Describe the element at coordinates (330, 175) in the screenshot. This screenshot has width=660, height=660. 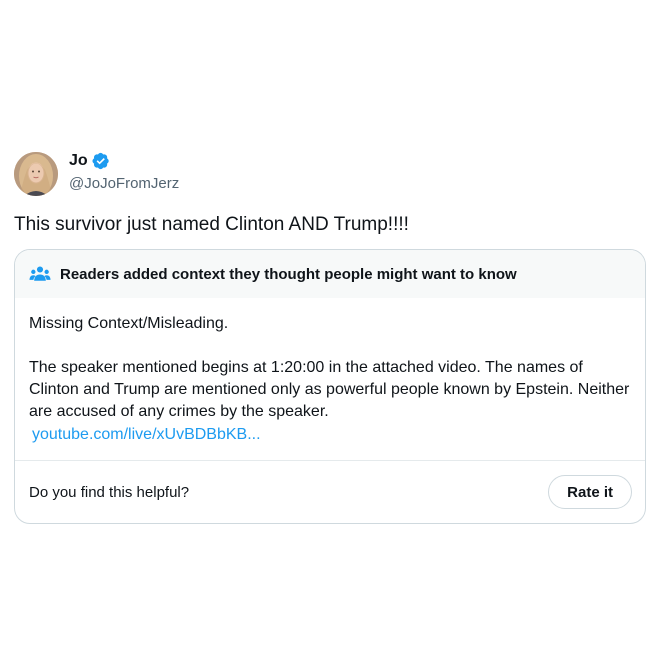
I see `tweet-header: Jo @JoJoFromJerz` at that location.